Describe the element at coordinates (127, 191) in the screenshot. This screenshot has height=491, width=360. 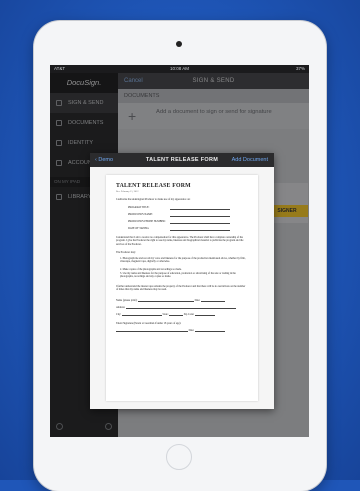
I see `document-date: Rev. February 15, 2012` at that location.